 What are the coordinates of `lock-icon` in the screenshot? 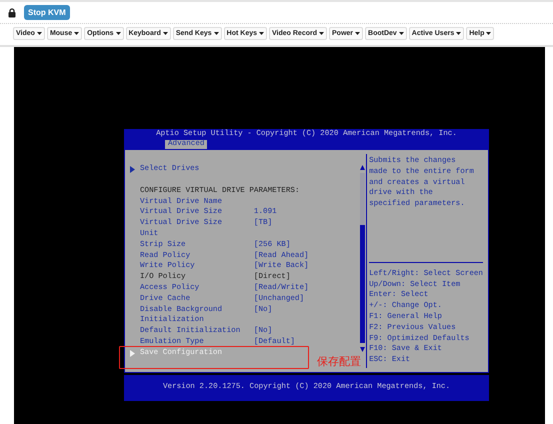 It's located at (12, 13).